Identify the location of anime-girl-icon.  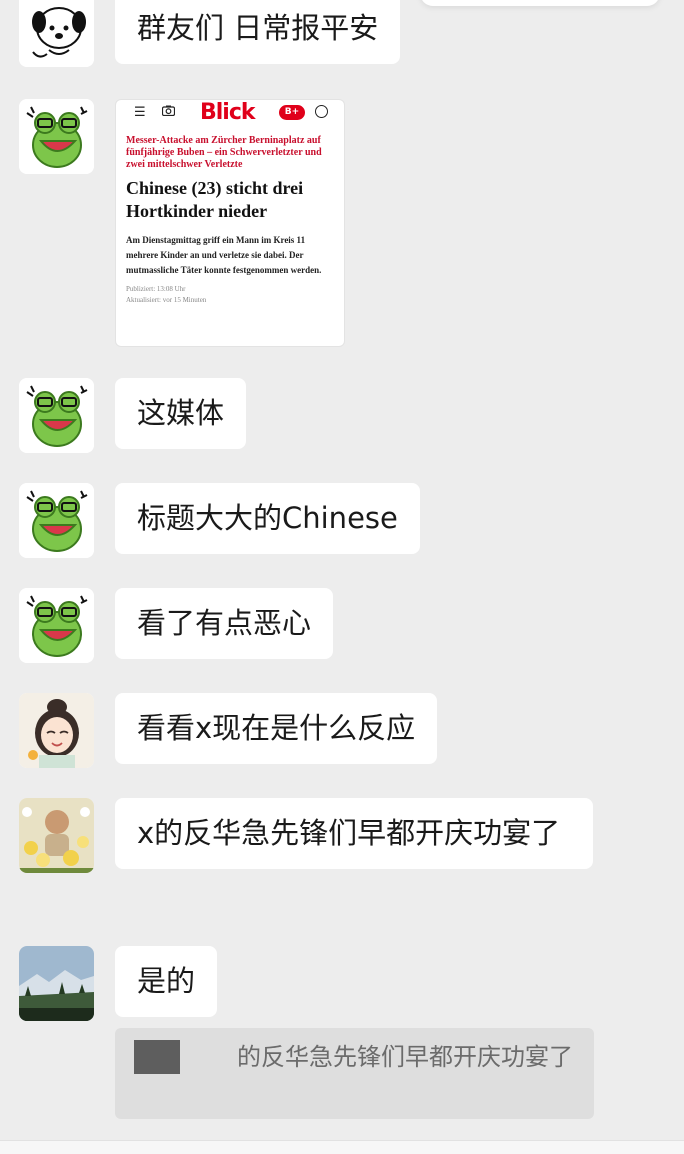
(56, 730).